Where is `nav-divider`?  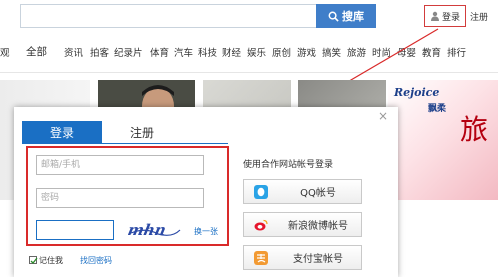 nav-divider is located at coordinates (249, 72).